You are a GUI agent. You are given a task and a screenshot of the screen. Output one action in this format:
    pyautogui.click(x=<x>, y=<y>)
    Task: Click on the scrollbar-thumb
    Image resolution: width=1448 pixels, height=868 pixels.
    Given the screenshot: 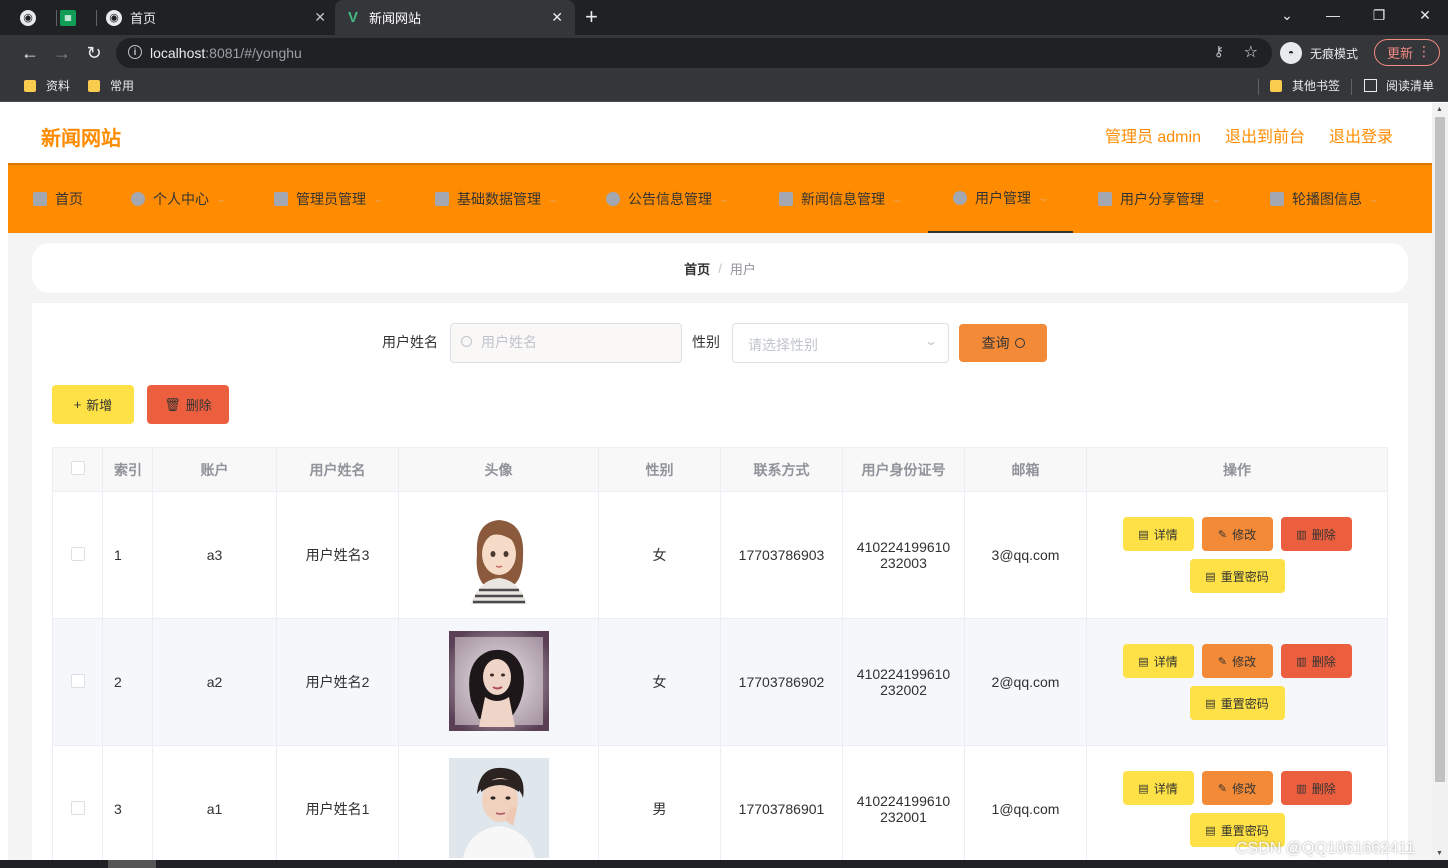 What is the action you would take?
    pyautogui.click(x=1440, y=449)
    